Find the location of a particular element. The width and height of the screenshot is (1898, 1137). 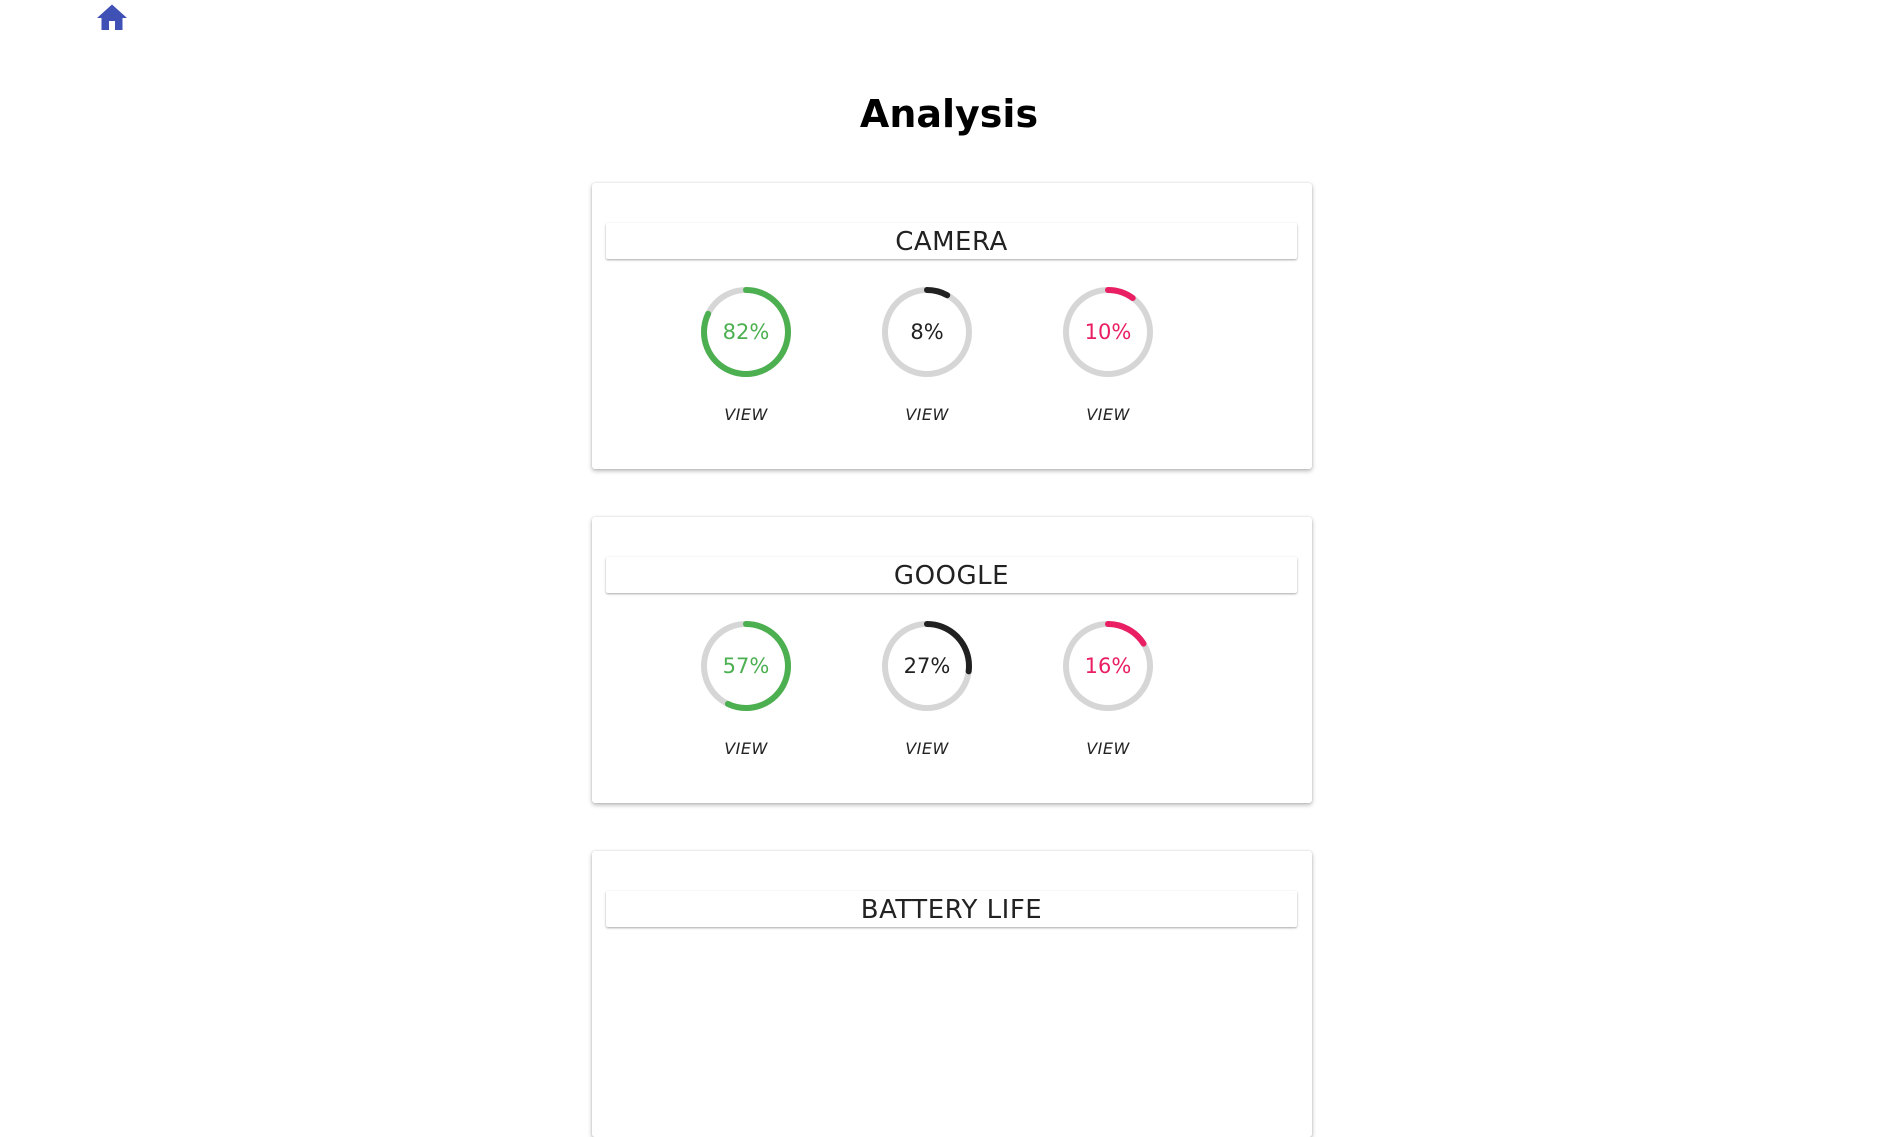

progress-gauge: 82% is located at coordinates (746, 332).